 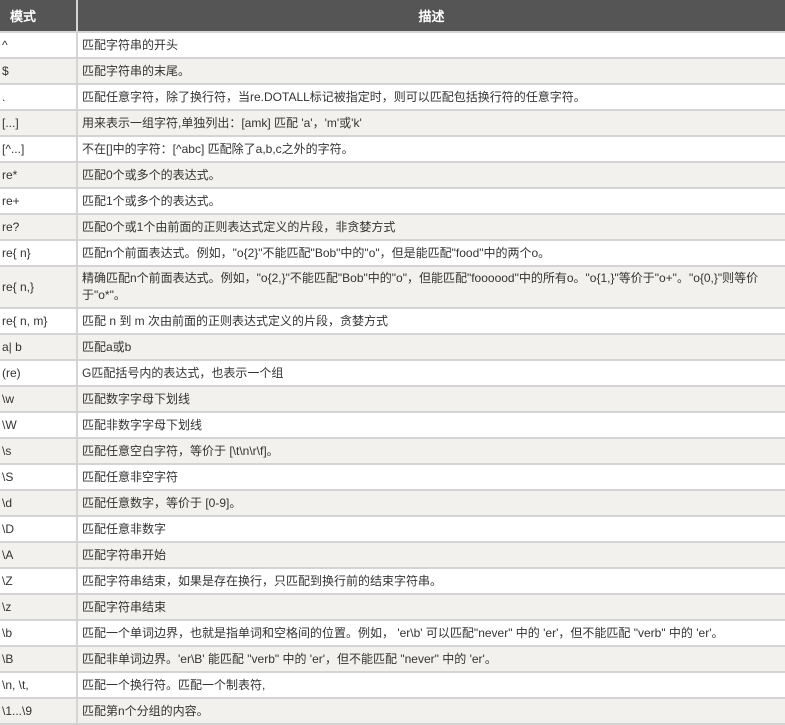 What do you see at coordinates (430, 451) in the screenshot?
I see `description-cell: 匹配任意空白字符，等价于 [\t\n\r\f]。` at bounding box center [430, 451].